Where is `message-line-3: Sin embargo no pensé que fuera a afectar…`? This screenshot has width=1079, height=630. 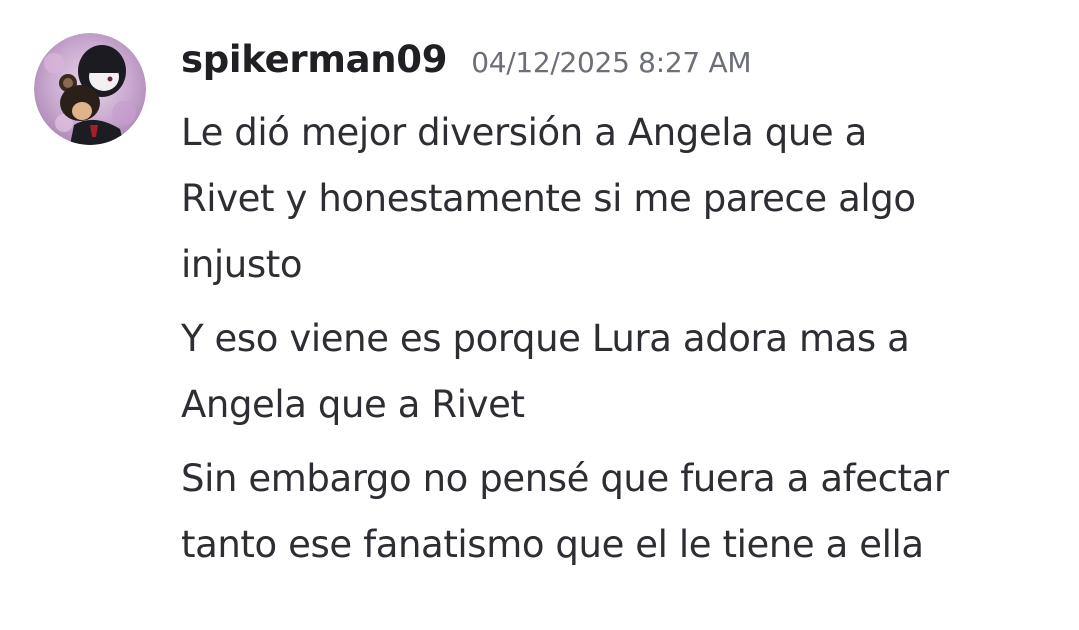
message-line-3: Sin embargo no pensé que fuera a afectar… is located at coordinates (565, 511).